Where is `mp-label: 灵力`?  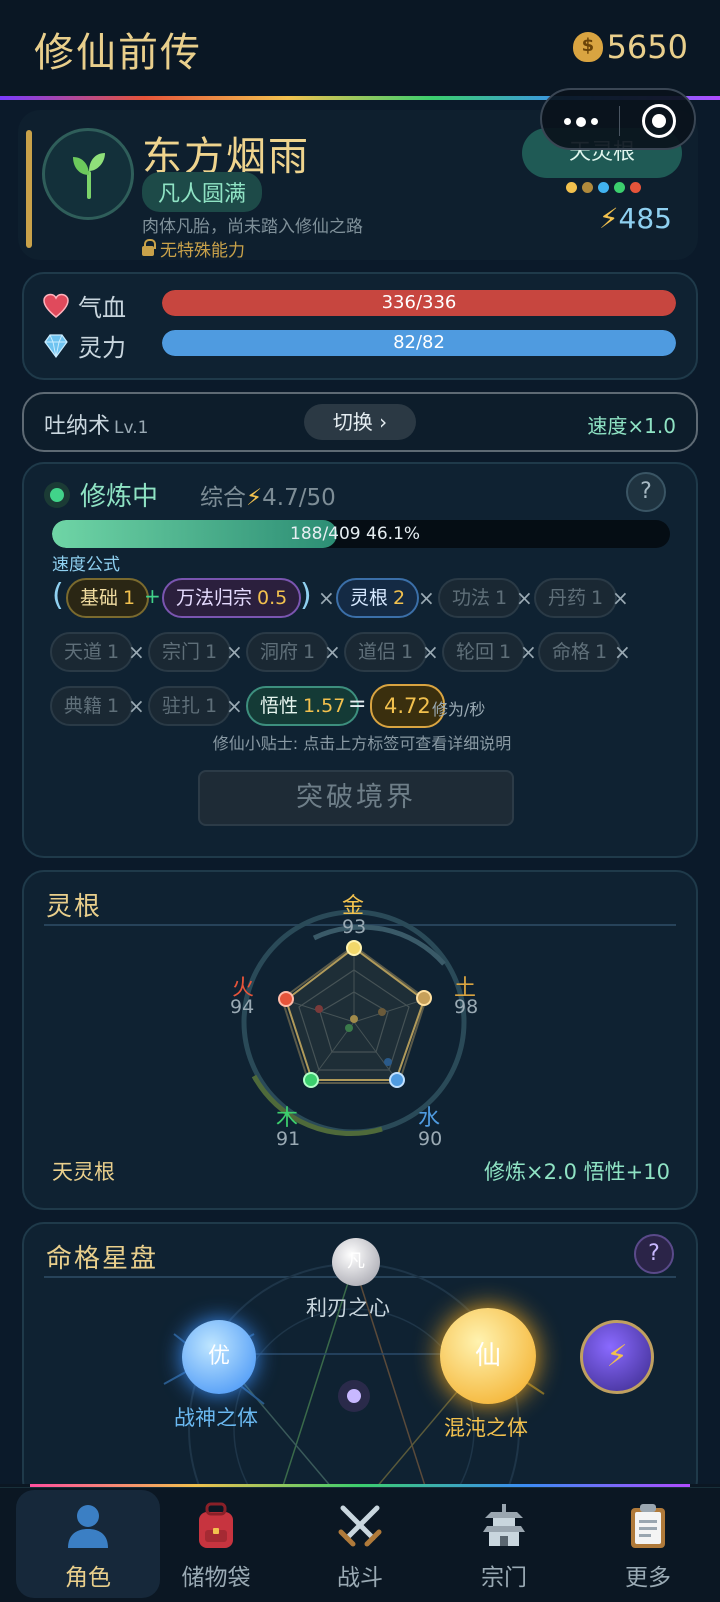
mp-label: 灵力 is located at coordinates (102, 348).